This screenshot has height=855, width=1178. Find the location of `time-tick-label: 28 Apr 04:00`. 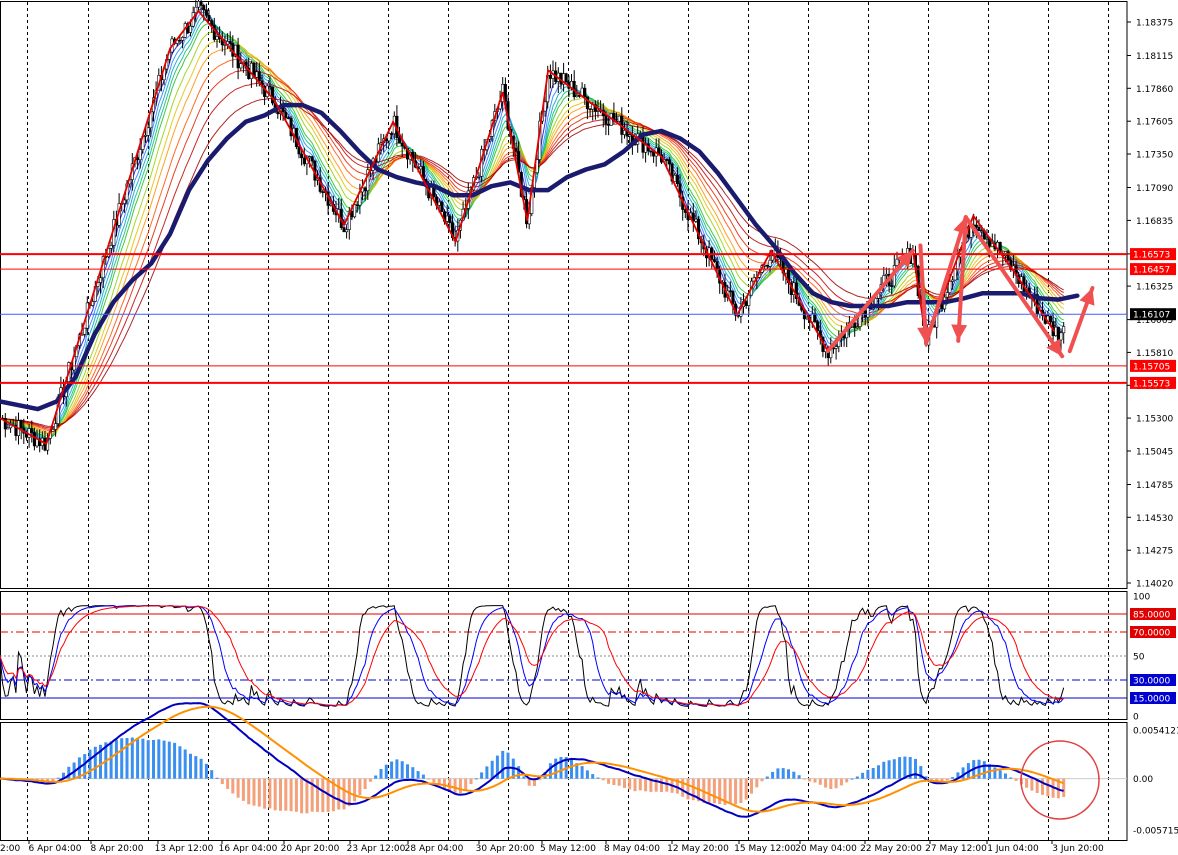

time-tick-label: 28 Apr 04:00 is located at coordinates (434, 849).